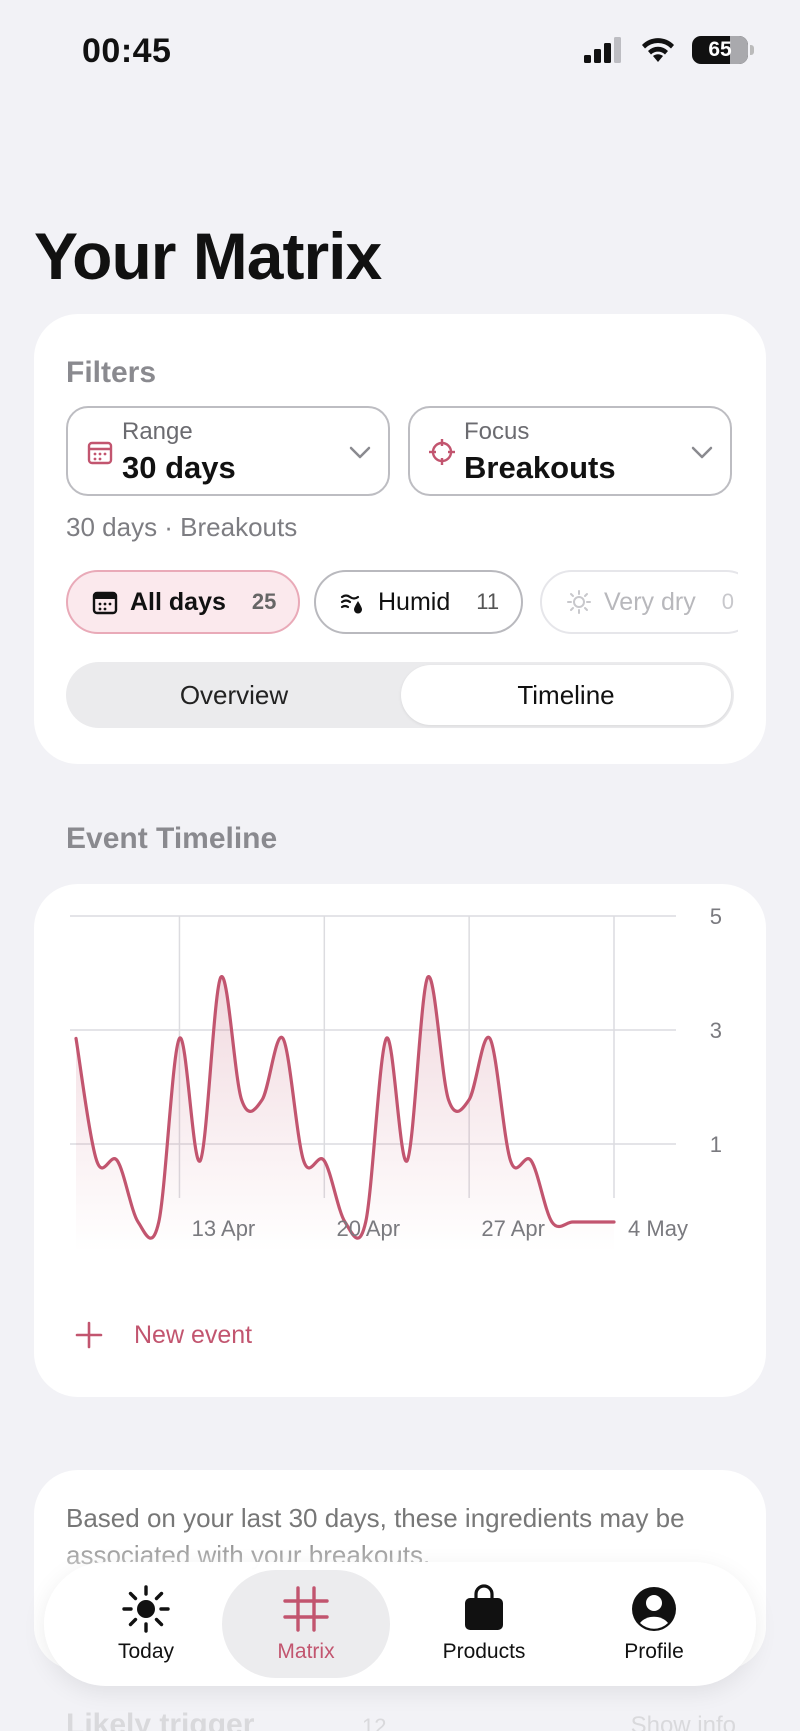 Image resolution: width=800 pixels, height=1731 pixels. I want to click on range-value: 30 days, so click(179, 467).